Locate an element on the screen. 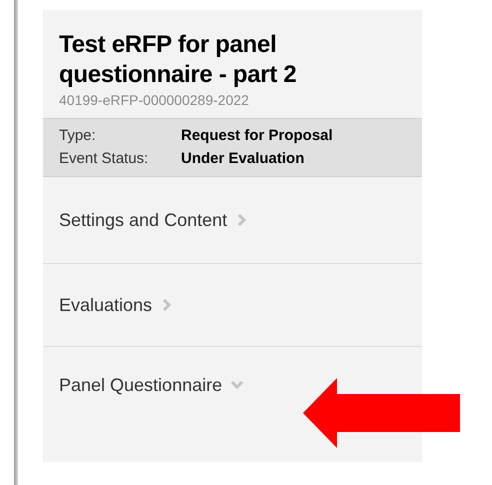 This screenshot has width=492, height=485. menu-item: Evaluations is located at coordinates (105, 305).